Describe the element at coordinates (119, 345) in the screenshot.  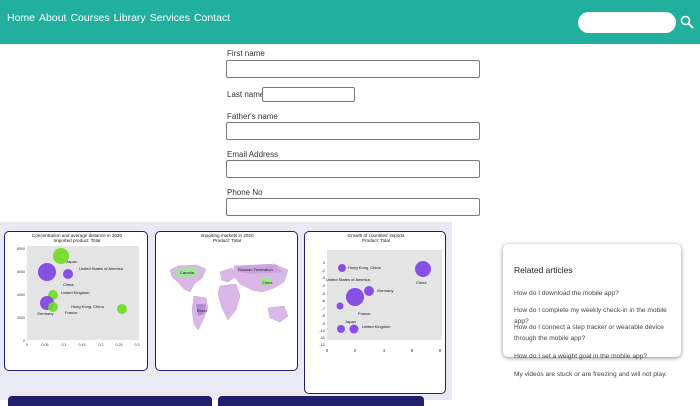
I see `x-tick: 0.25` at that location.